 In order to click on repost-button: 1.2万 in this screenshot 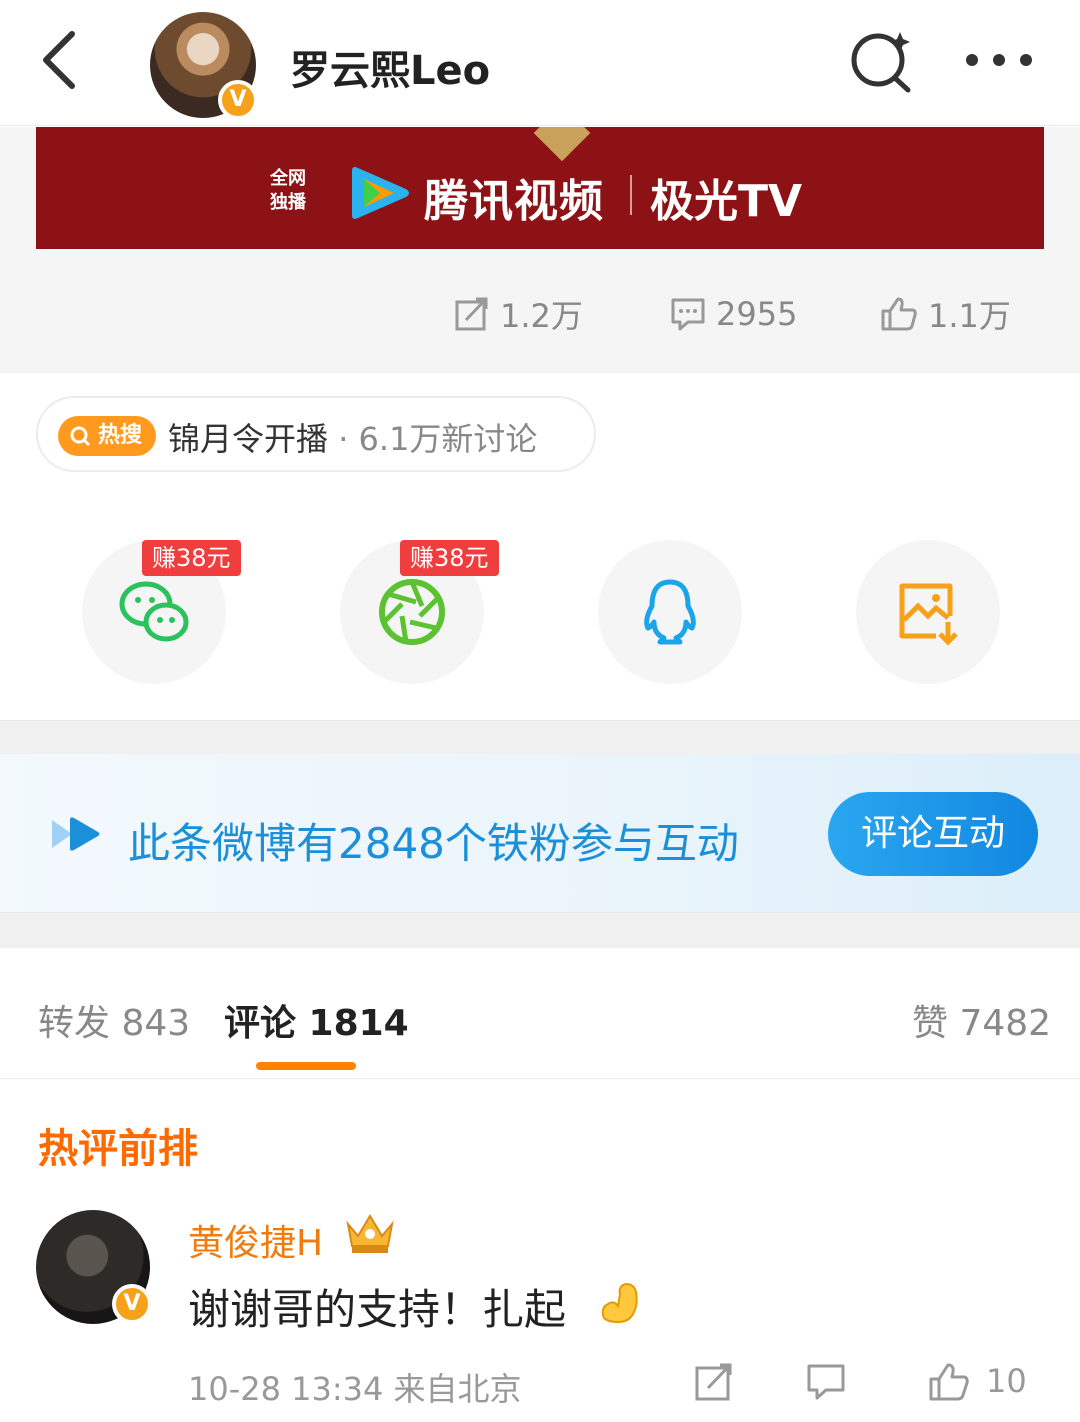, I will do `click(518, 314)`.